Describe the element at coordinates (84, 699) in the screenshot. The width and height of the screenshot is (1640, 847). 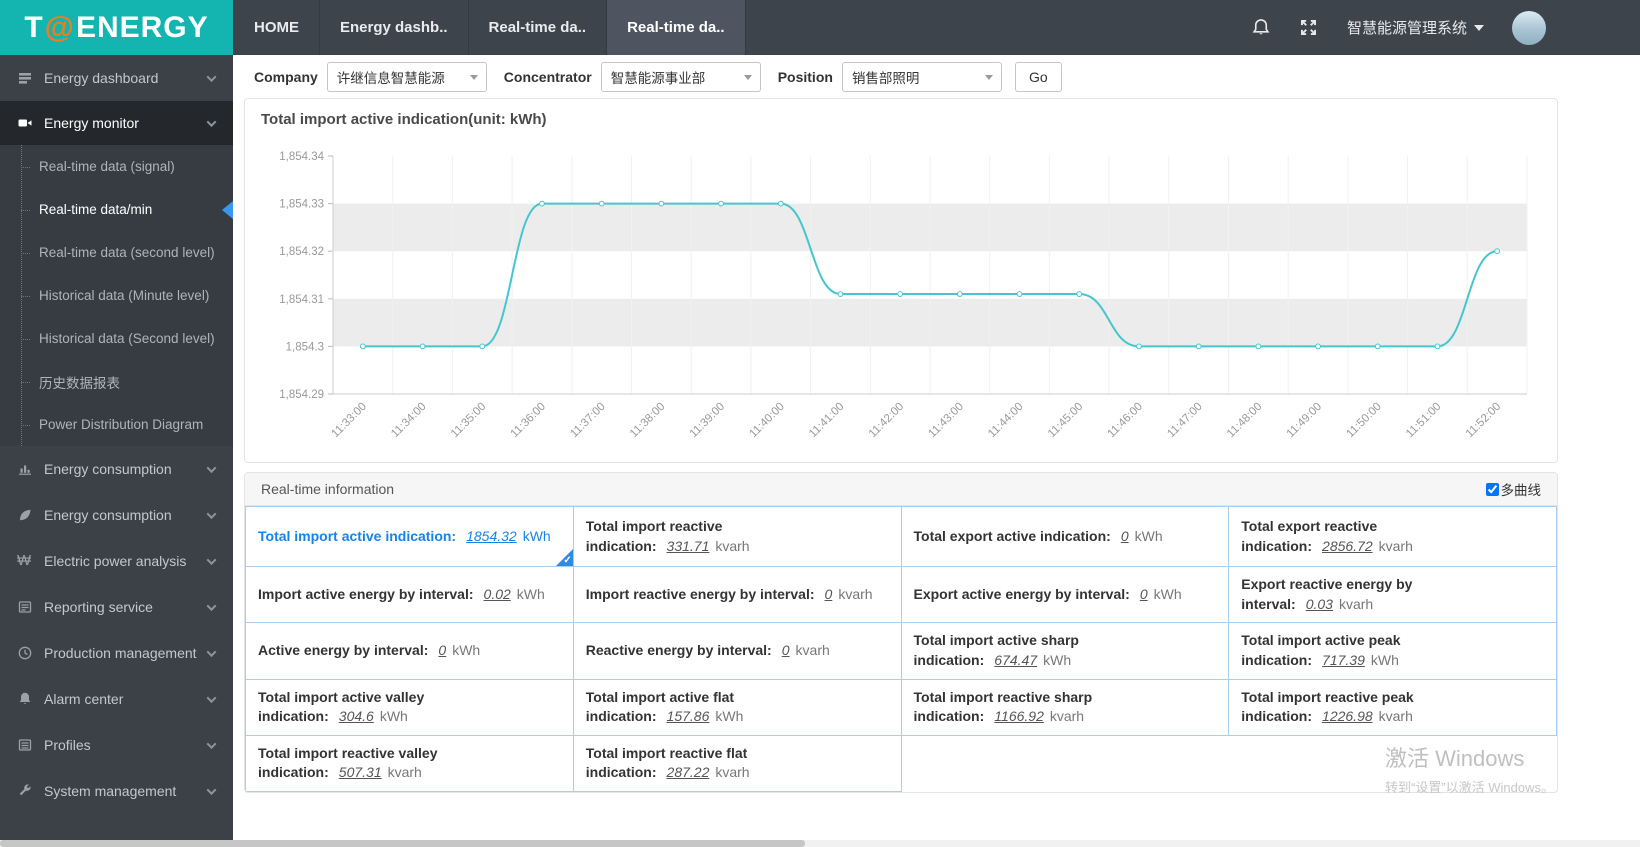
I see `sidebar-item-label: Alarm center` at that location.